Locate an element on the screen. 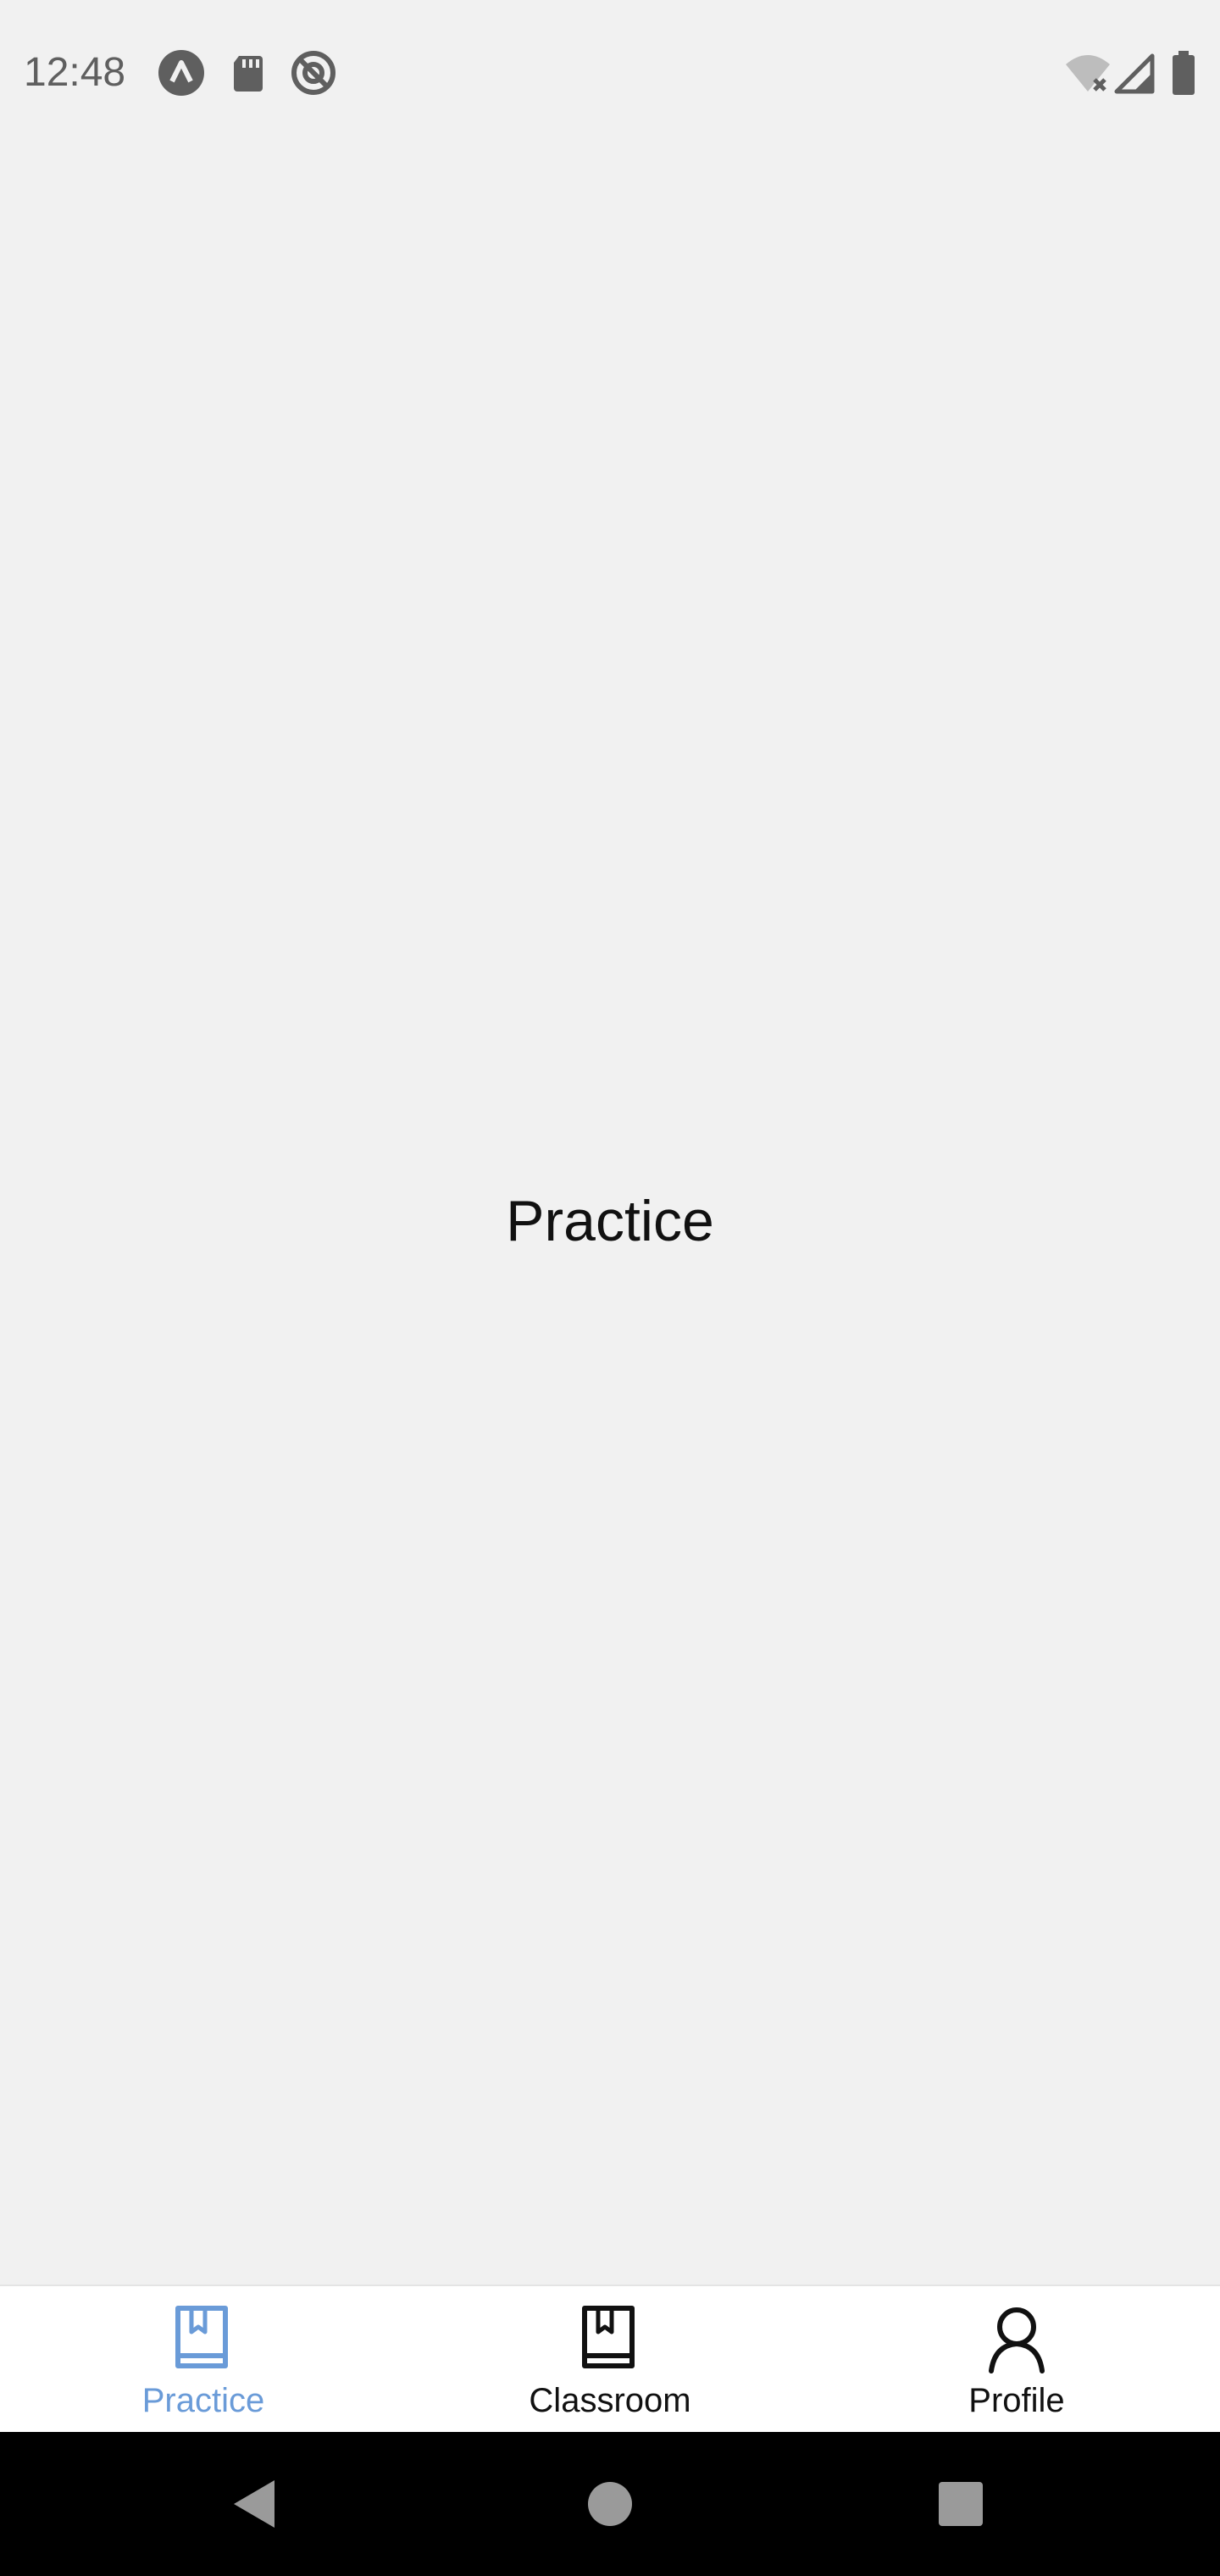 The width and height of the screenshot is (1220, 2576). home-button is located at coordinates (610, 2504).